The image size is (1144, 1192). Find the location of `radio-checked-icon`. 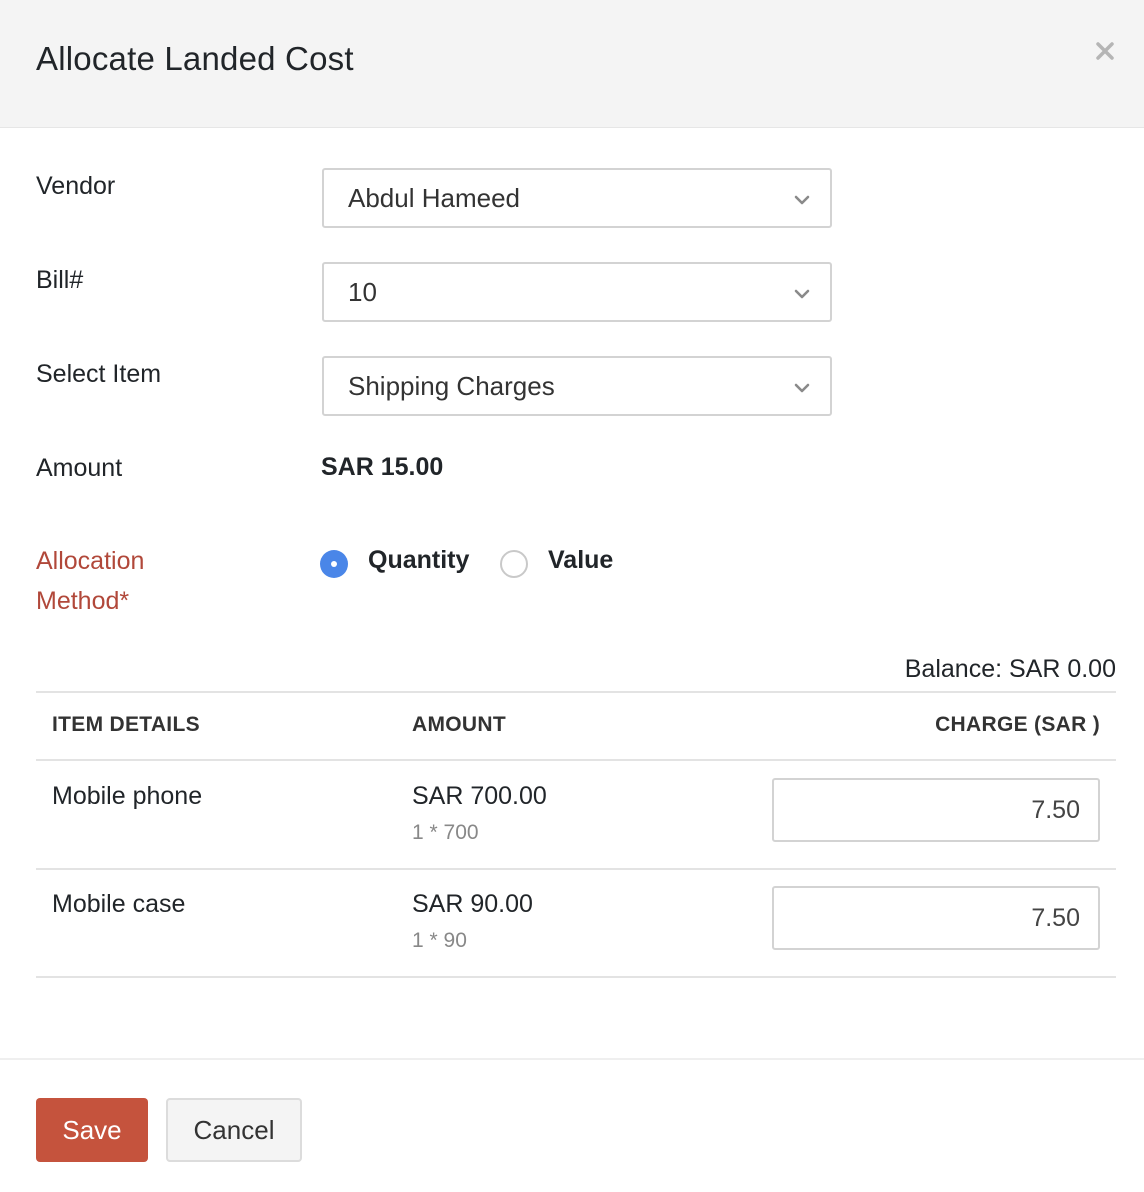

radio-checked-icon is located at coordinates (334, 564).